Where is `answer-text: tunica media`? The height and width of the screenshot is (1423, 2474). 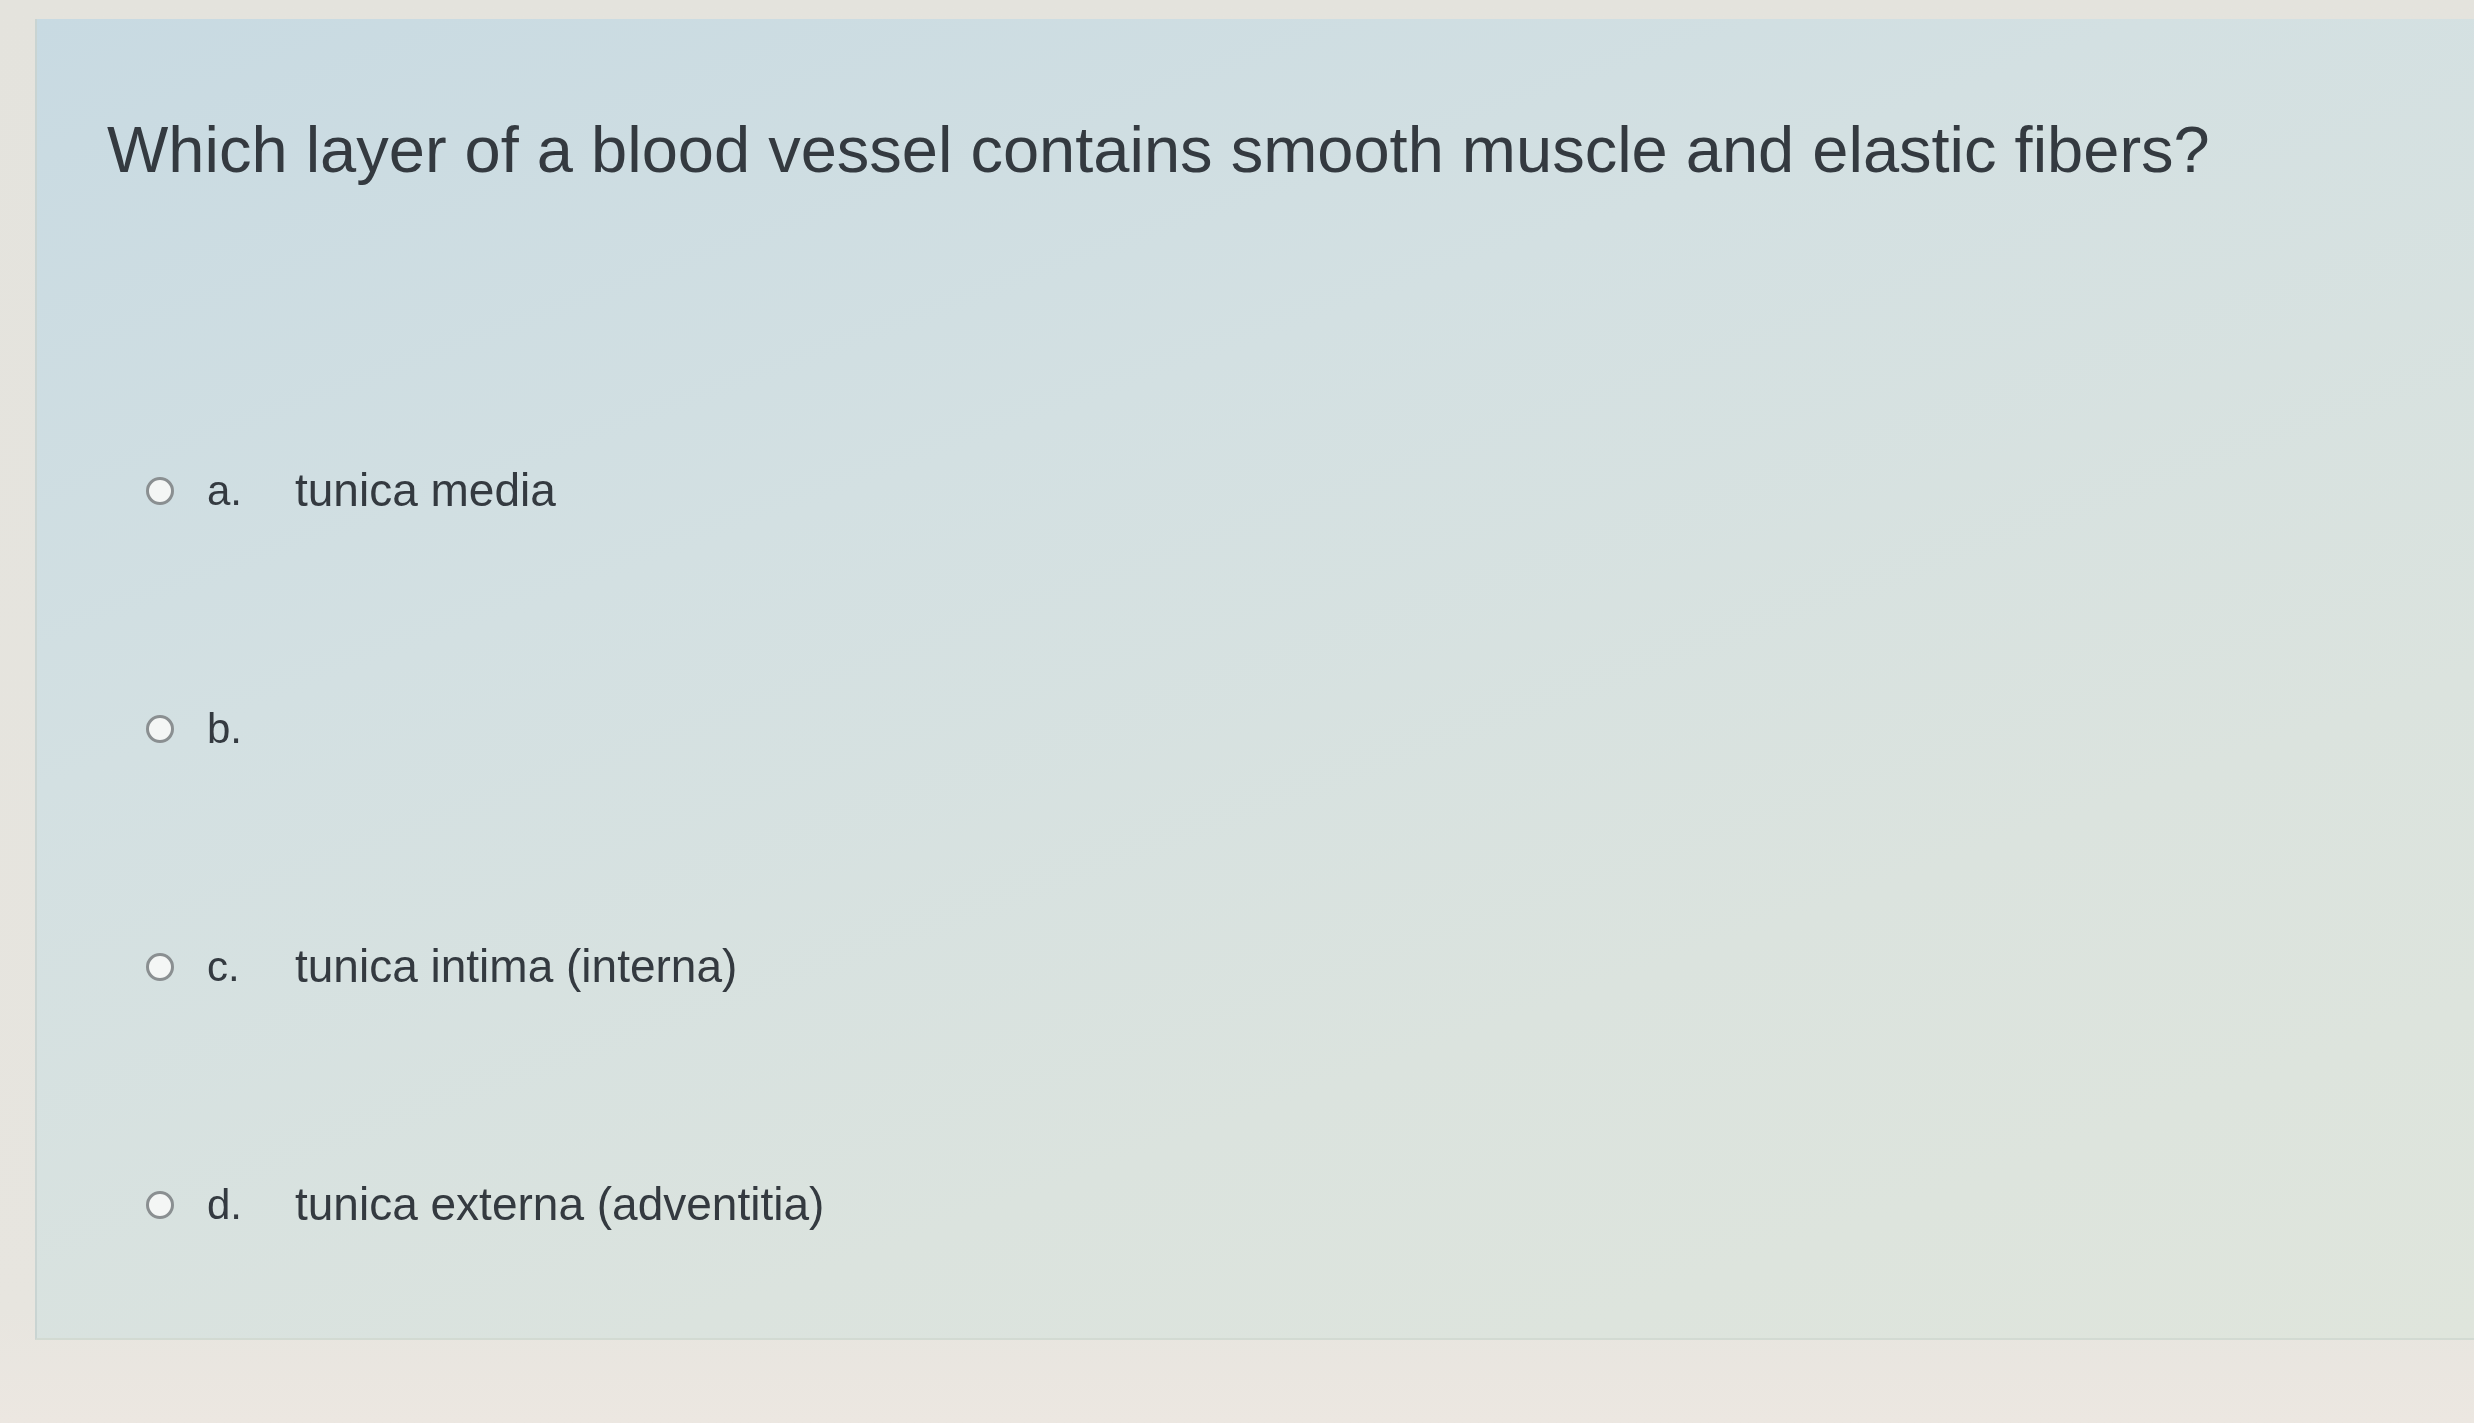
answer-text: tunica media is located at coordinates (425, 490).